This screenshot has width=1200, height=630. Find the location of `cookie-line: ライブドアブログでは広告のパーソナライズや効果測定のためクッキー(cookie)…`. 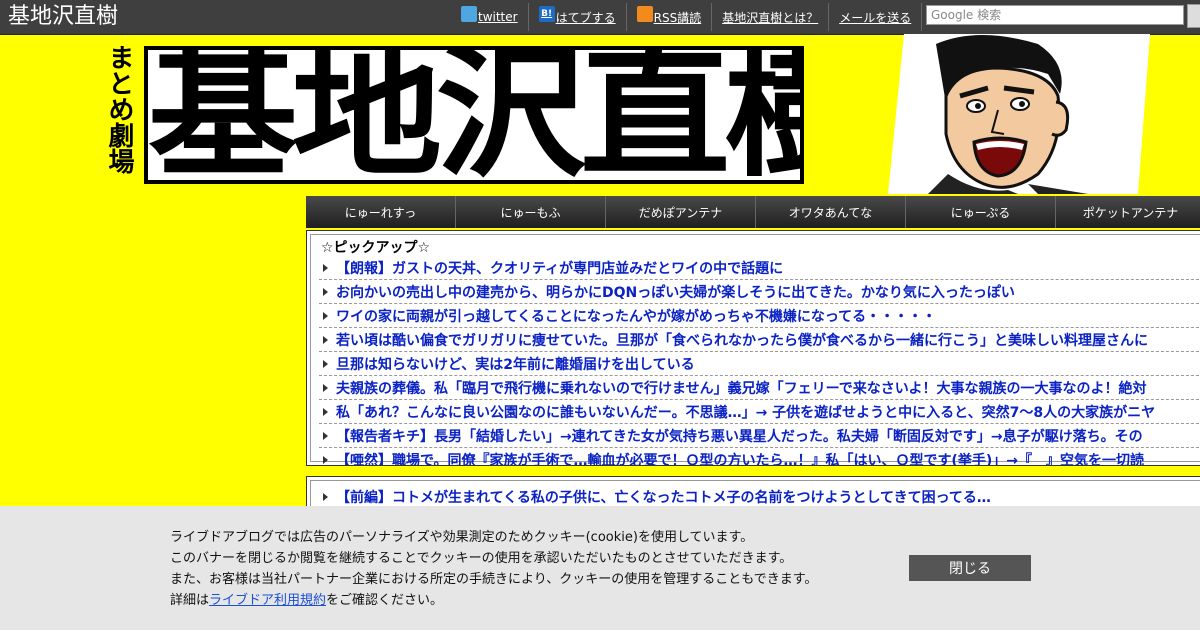

cookie-line: ライブドアブログでは広告のパーソナライズや効果測定のためクッキー(cookie)… is located at coordinates (462, 537).